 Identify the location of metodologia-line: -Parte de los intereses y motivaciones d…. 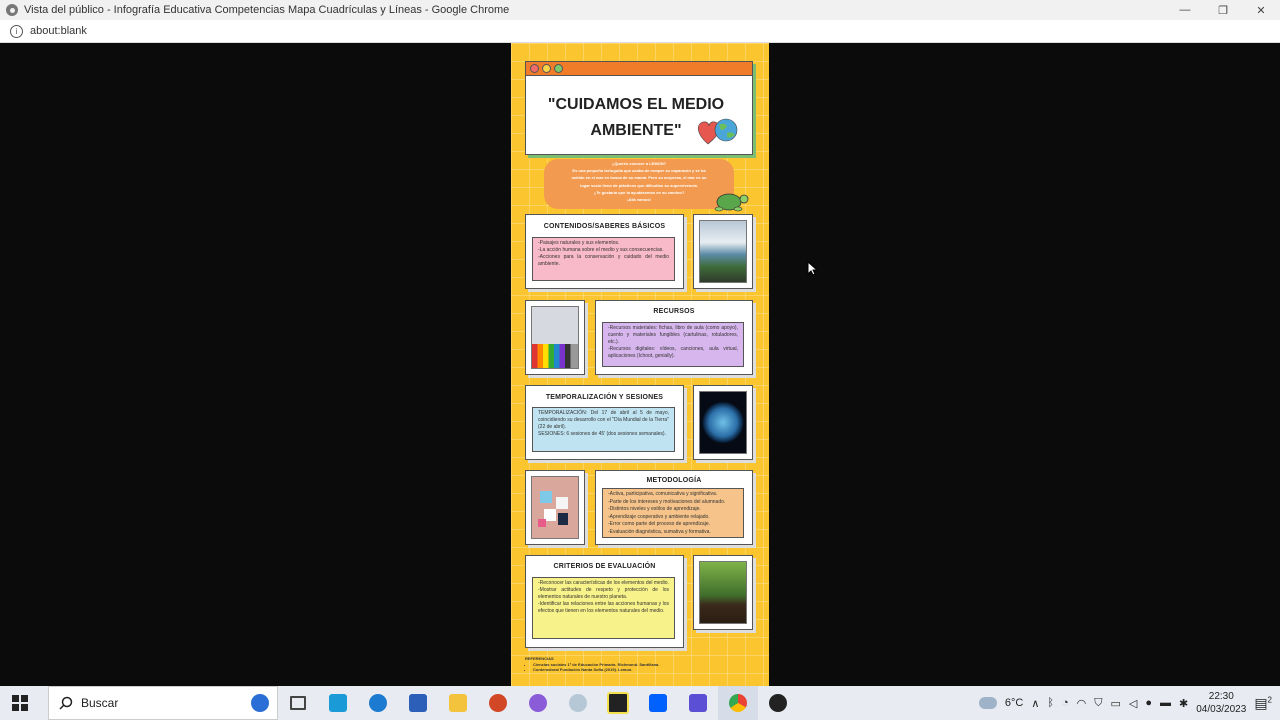
(667, 501).